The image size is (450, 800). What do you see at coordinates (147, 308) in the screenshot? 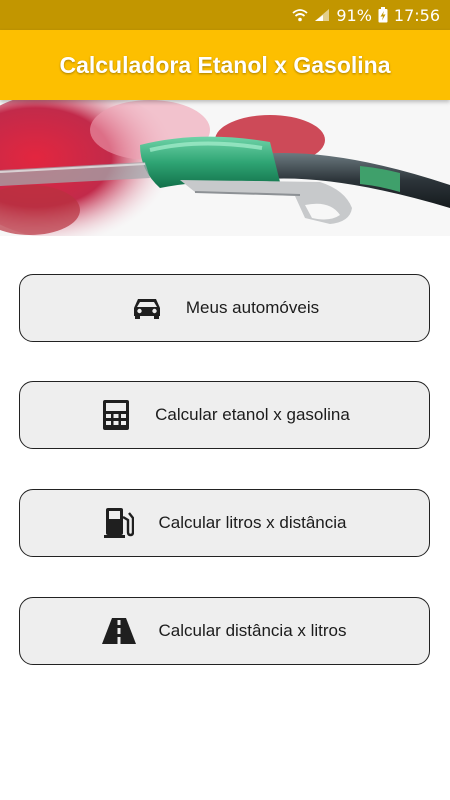
I see `car-icon` at bounding box center [147, 308].